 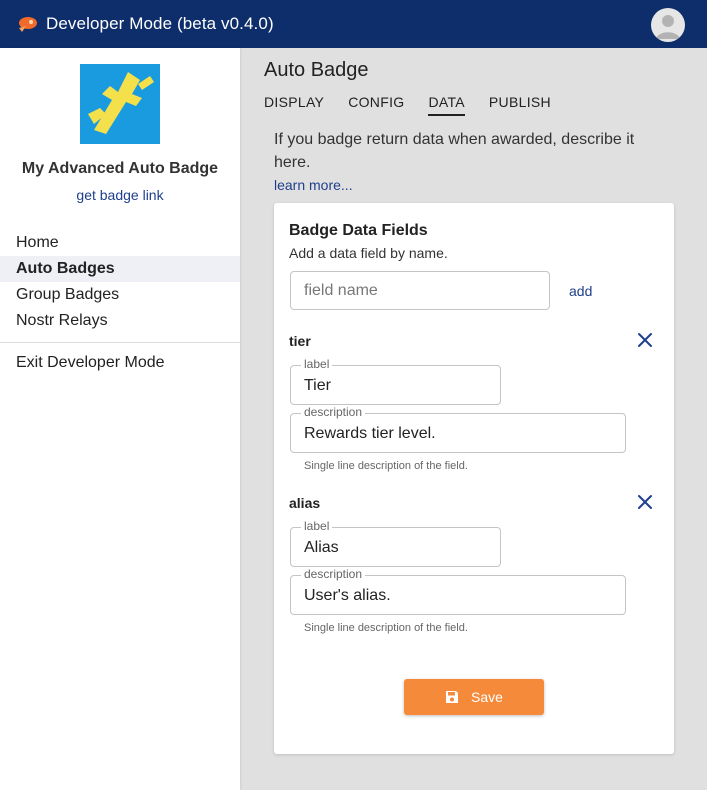 I want to click on page-title: Auto Badge, so click(x=316, y=70).